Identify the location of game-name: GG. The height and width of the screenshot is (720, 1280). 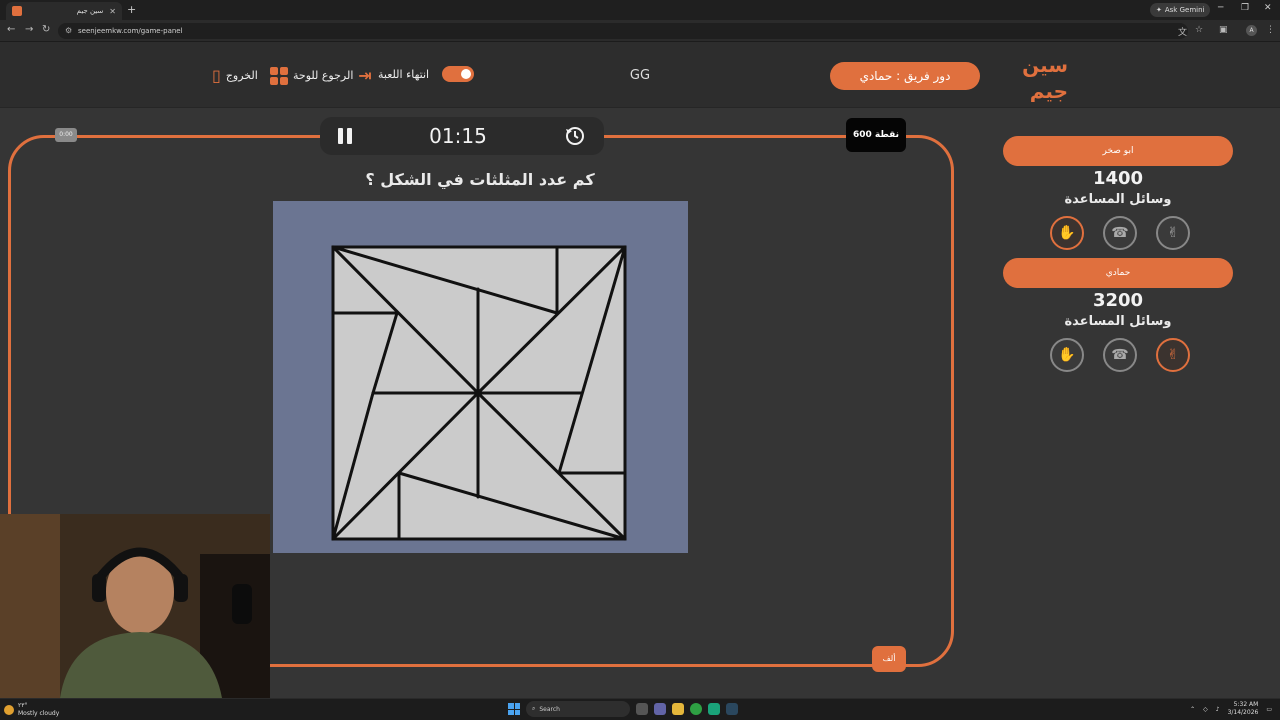
(640, 75).